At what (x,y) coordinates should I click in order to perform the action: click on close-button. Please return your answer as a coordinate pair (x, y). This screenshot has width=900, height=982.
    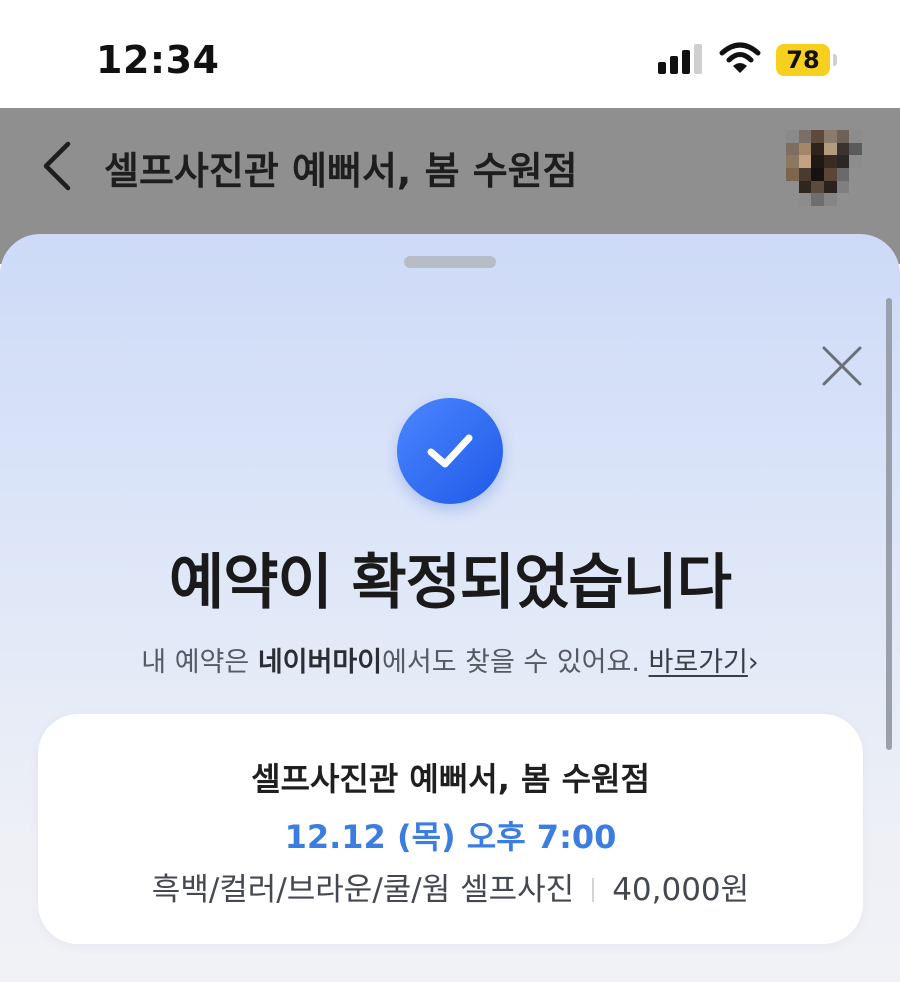
    Looking at the image, I should click on (842, 366).